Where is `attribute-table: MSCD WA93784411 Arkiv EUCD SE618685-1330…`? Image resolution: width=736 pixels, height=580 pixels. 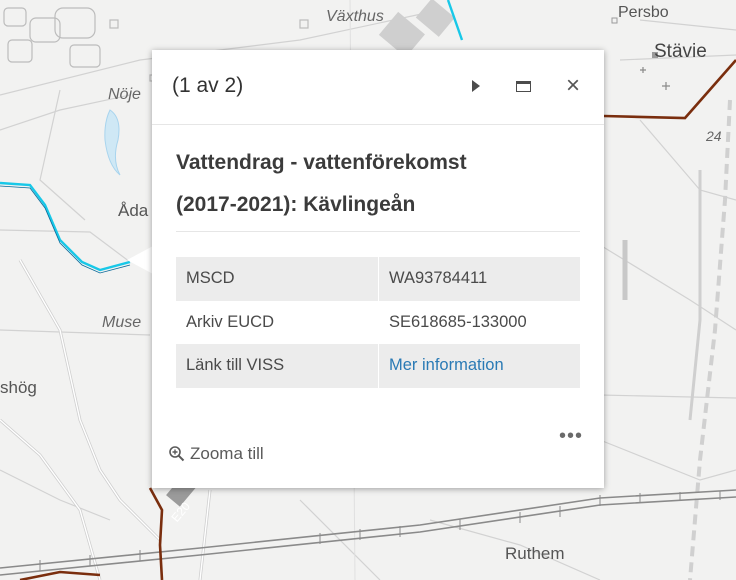
attribute-table: MSCD WA93784411 Arkiv EUCD SE618685-1330… is located at coordinates (378, 322).